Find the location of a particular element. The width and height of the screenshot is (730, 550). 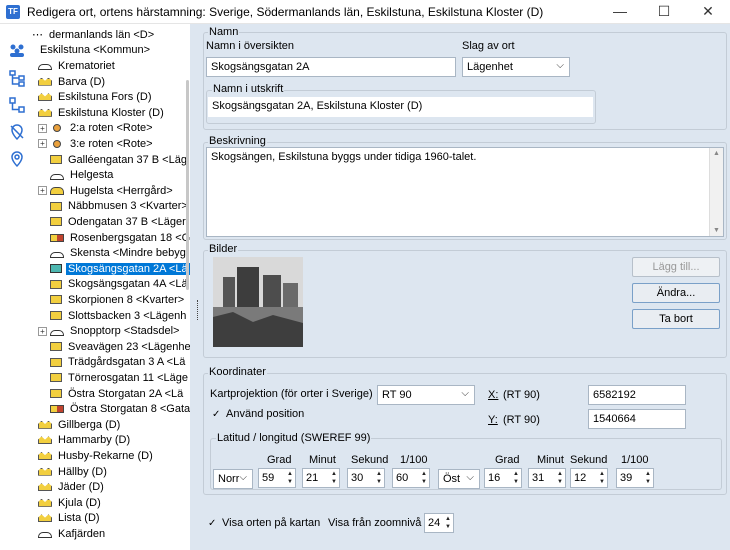

hierarchy-icon is located at coordinates (17, 105).